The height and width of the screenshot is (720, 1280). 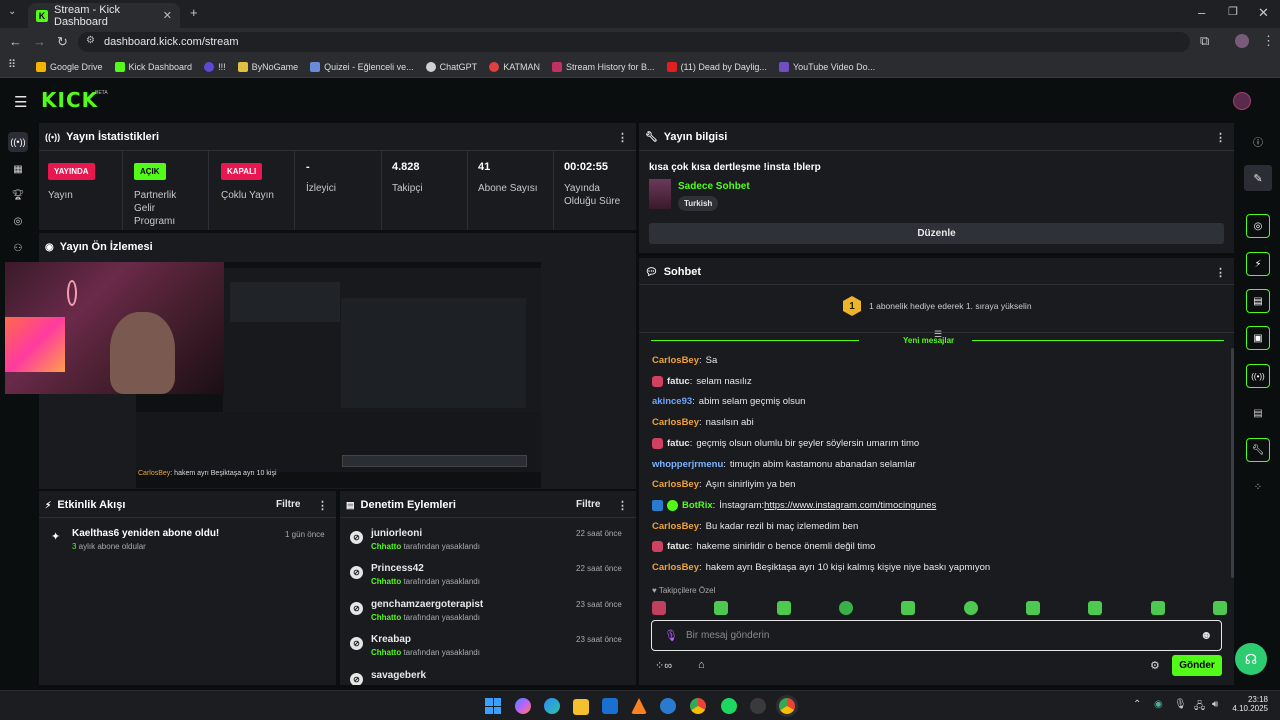 I want to click on broadcast-icon: ((•)), so click(x=1258, y=376).